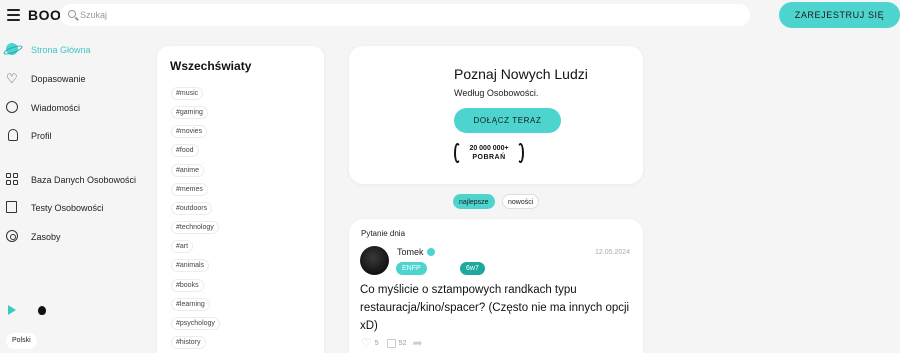  Describe the element at coordinates (457, 153) in the screenshot. I see `laurel-left-icon` at that location.